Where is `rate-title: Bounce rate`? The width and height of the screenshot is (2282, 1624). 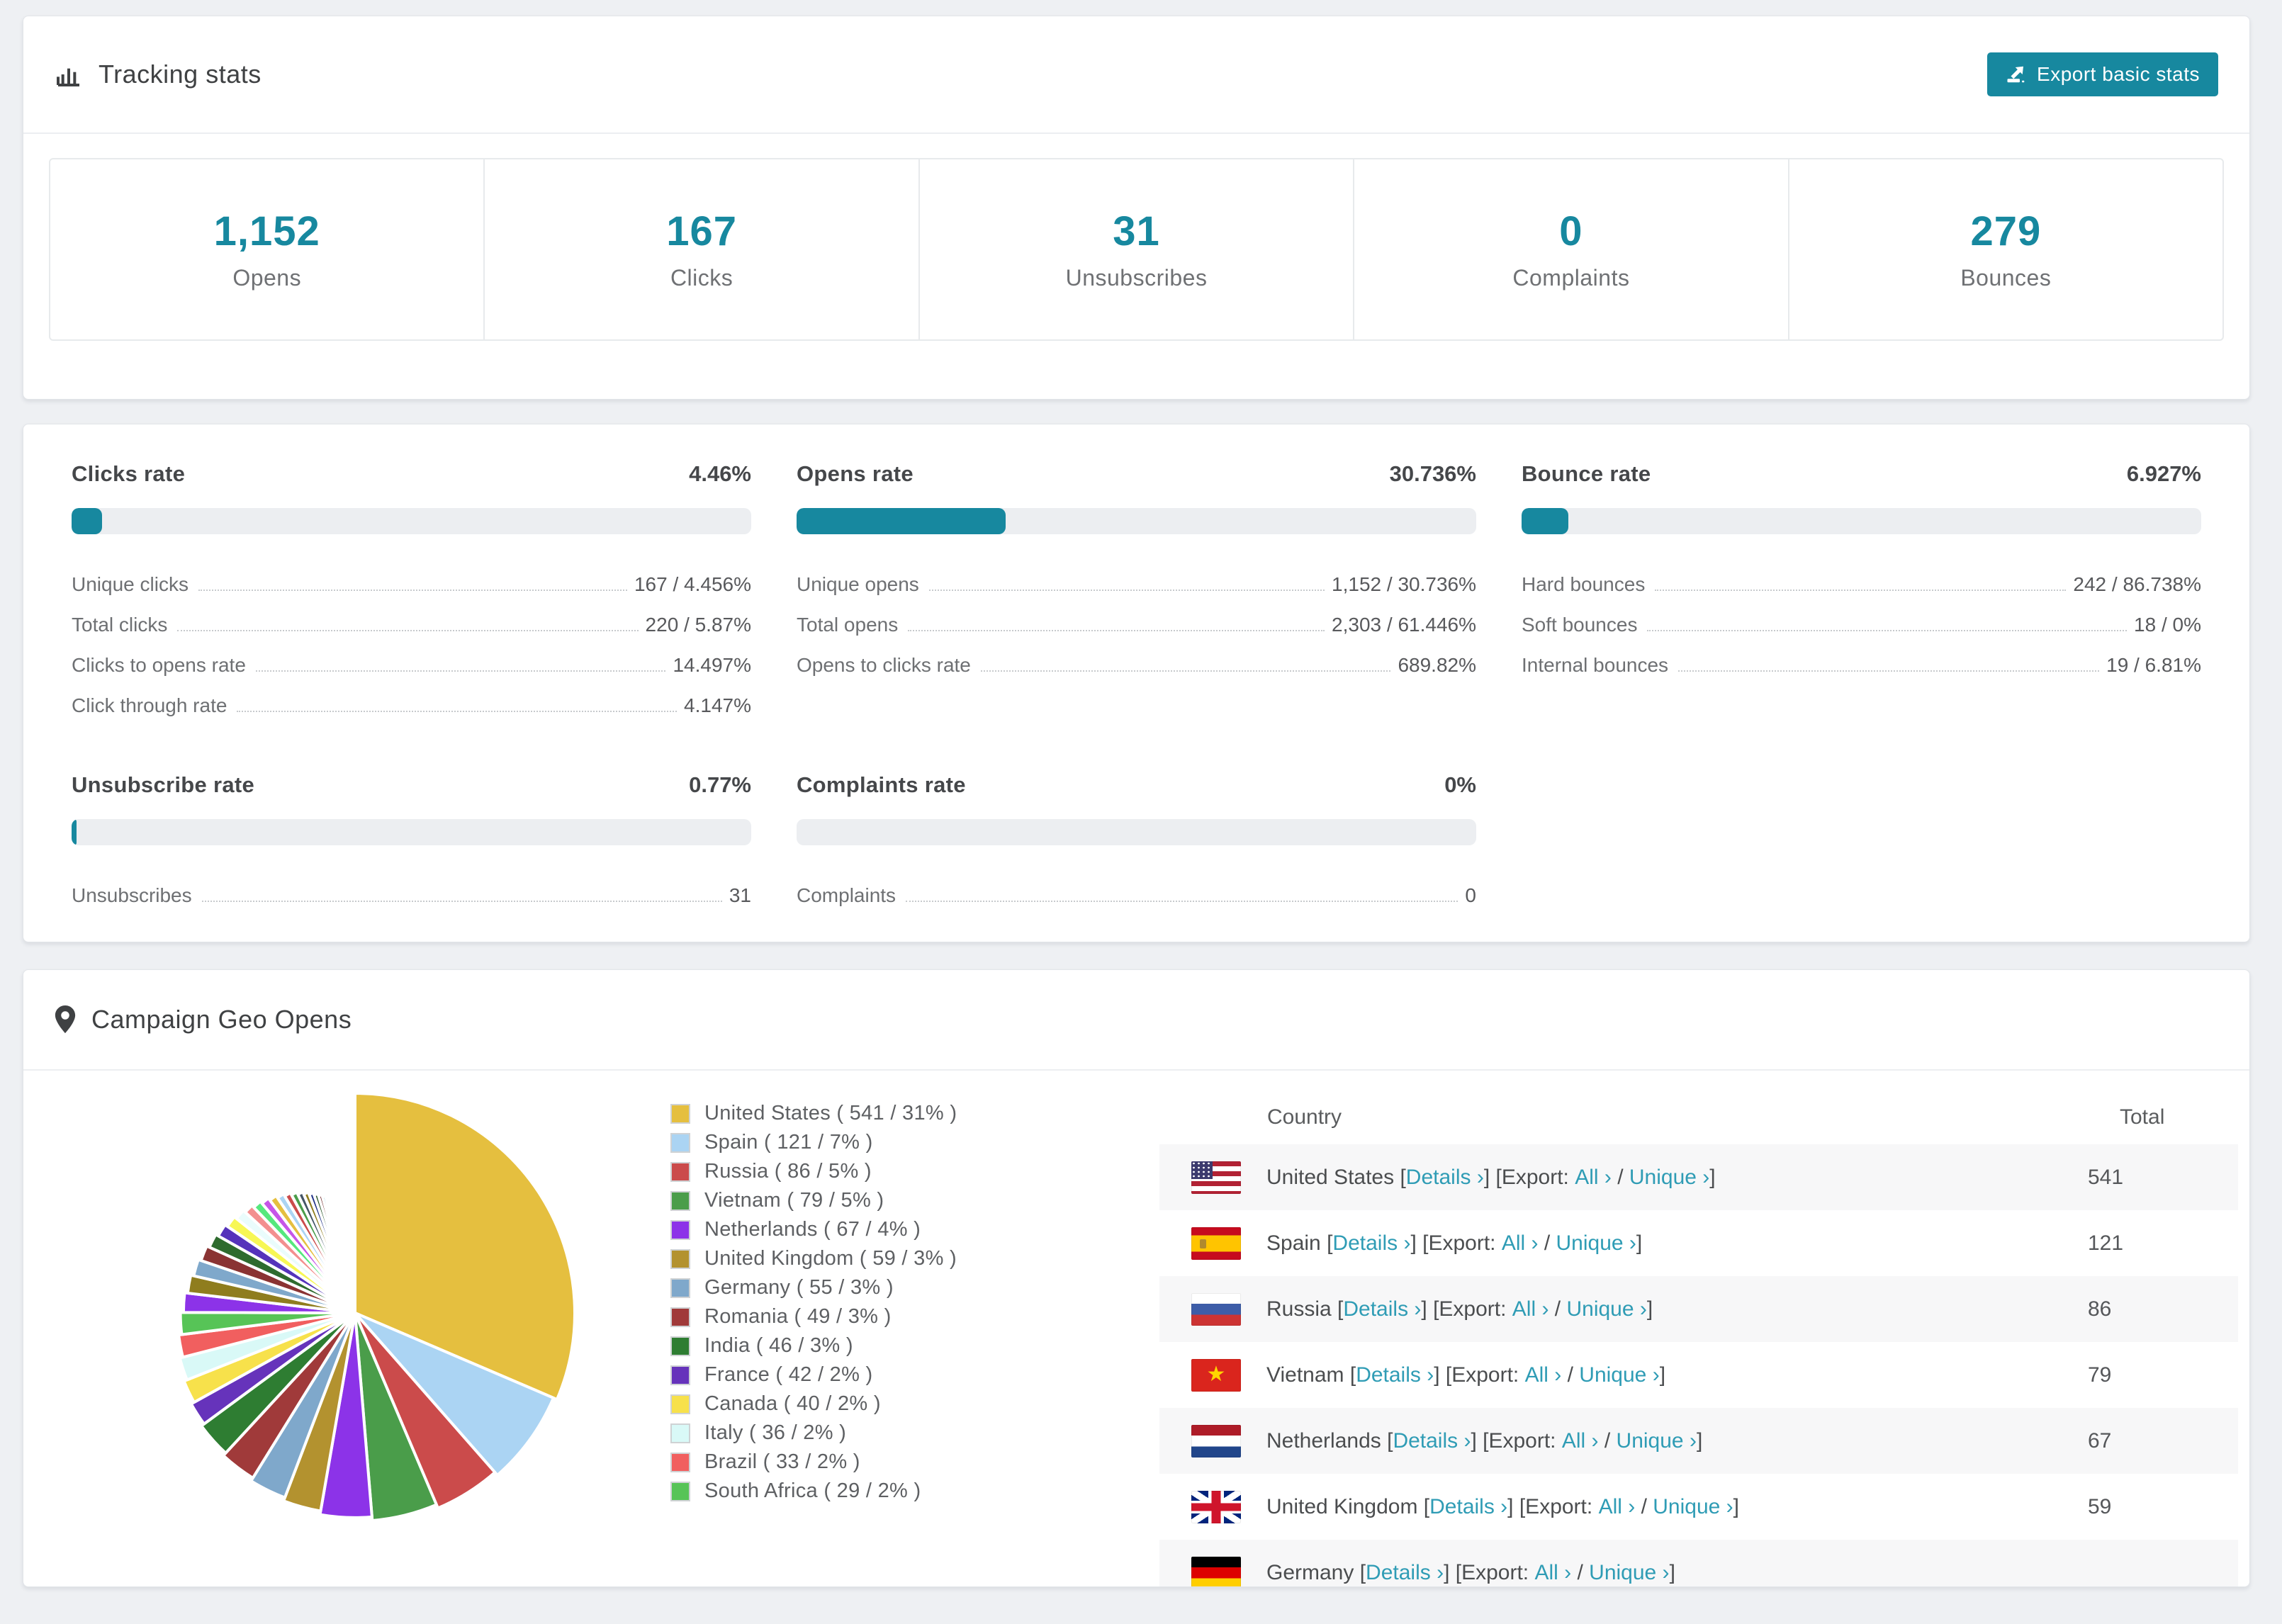
rate-title: Bounce rate is located at coordinates (1586, 474).